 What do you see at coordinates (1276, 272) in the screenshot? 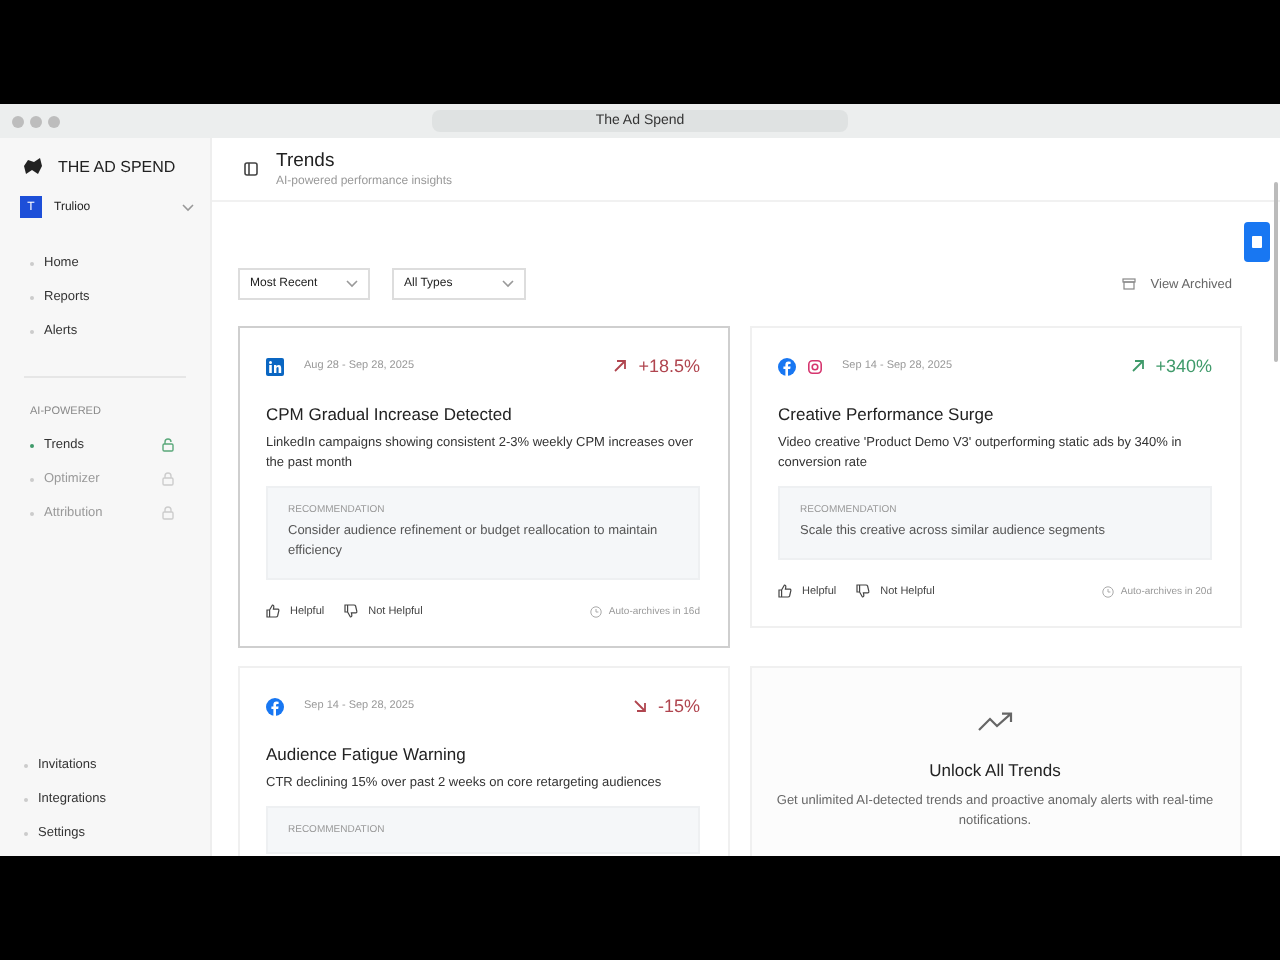
I see `scrollbar` at bounding box center [1276, 272].